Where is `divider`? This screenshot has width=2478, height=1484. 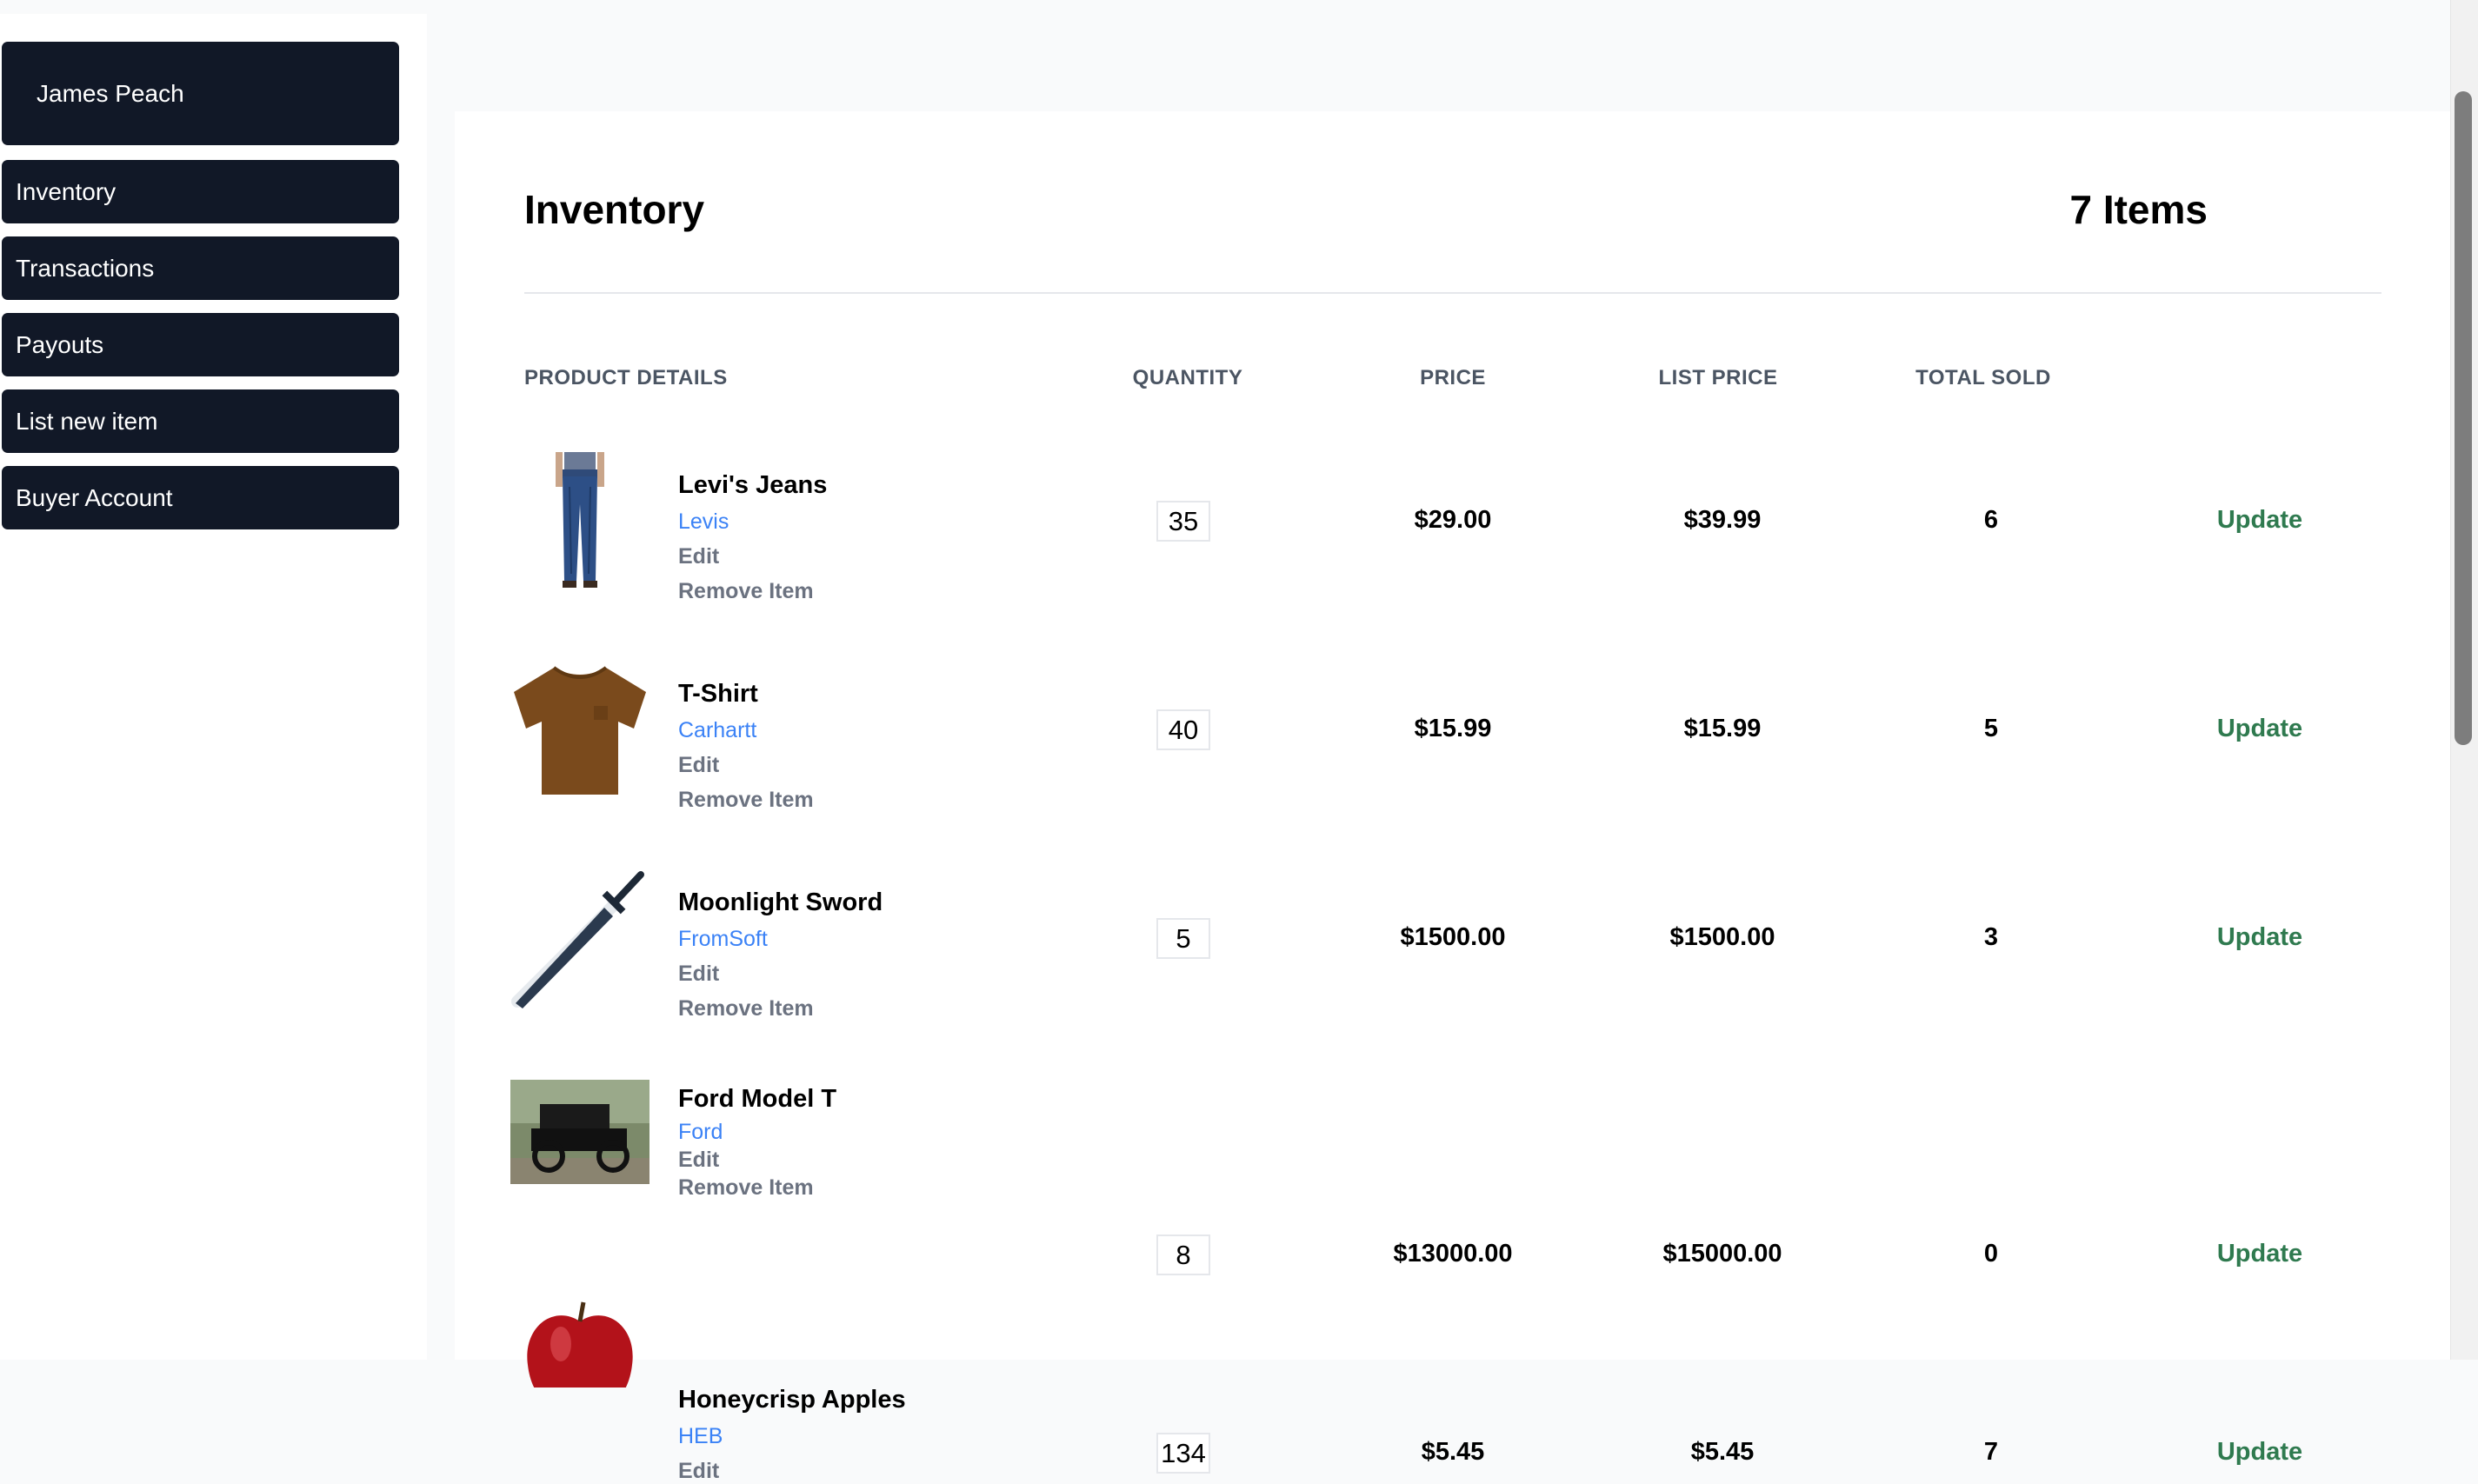 divider is located at coordinates (1452, 293).